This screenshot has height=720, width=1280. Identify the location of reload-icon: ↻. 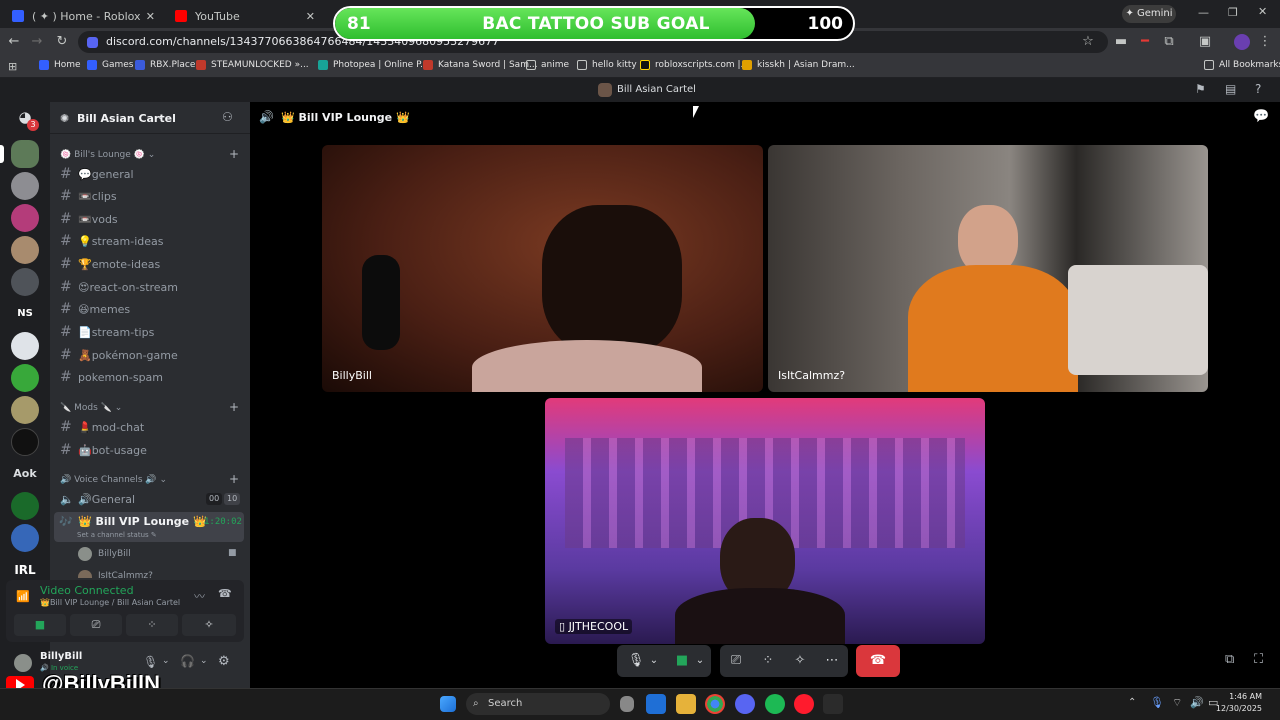
(62, 42).